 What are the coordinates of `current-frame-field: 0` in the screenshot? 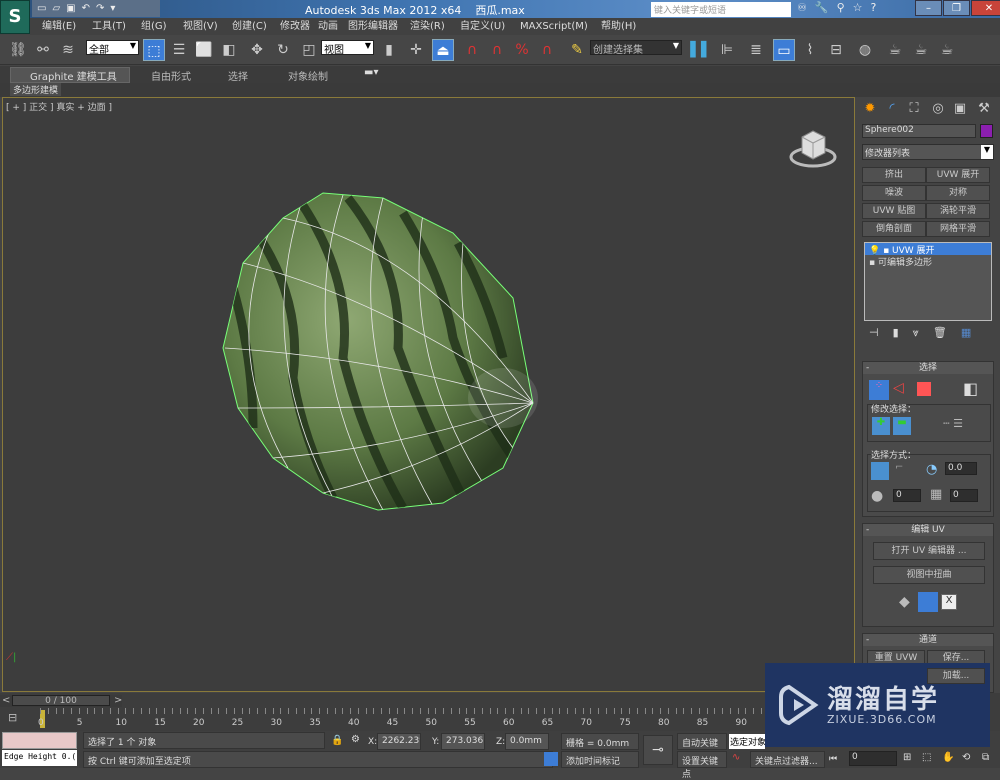 It's located at (873, 758).